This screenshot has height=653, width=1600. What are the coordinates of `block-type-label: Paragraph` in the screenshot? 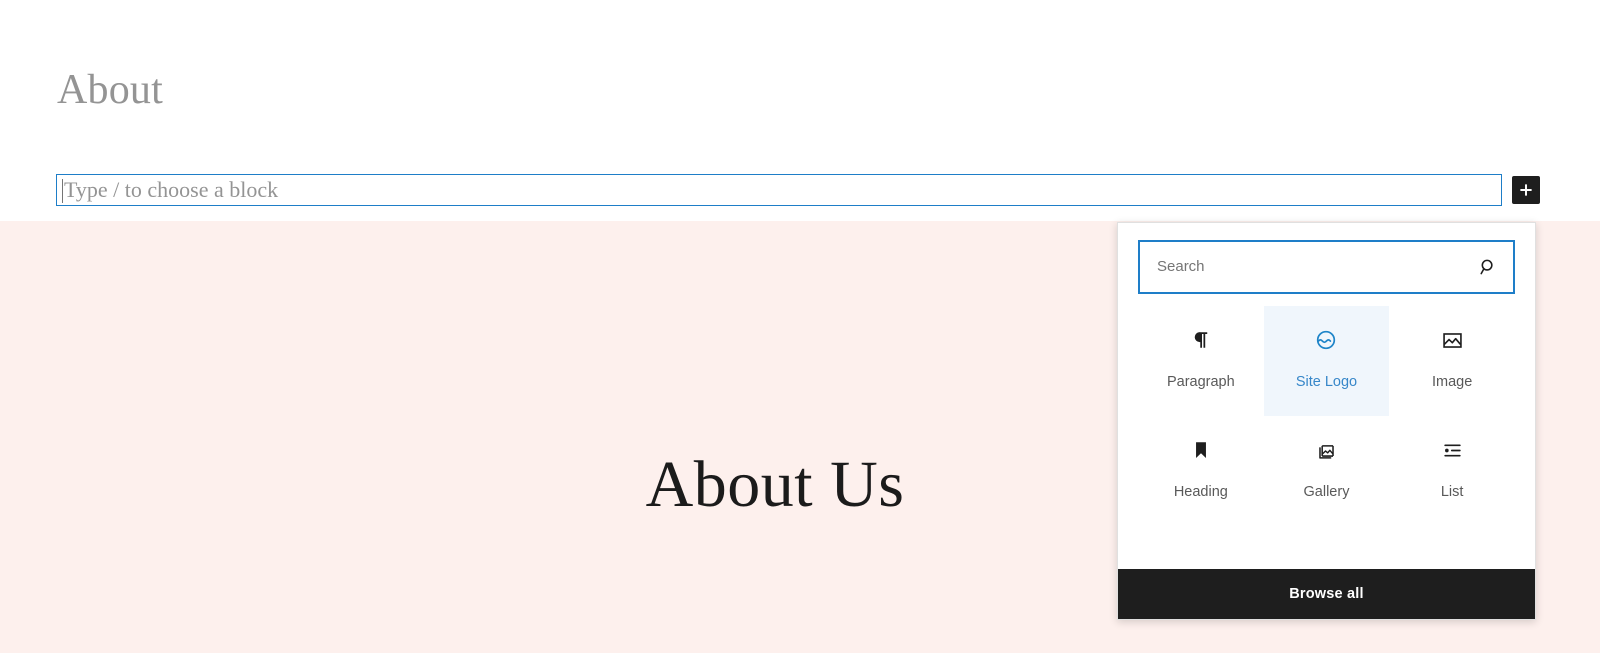 It's located at (1200, 382).